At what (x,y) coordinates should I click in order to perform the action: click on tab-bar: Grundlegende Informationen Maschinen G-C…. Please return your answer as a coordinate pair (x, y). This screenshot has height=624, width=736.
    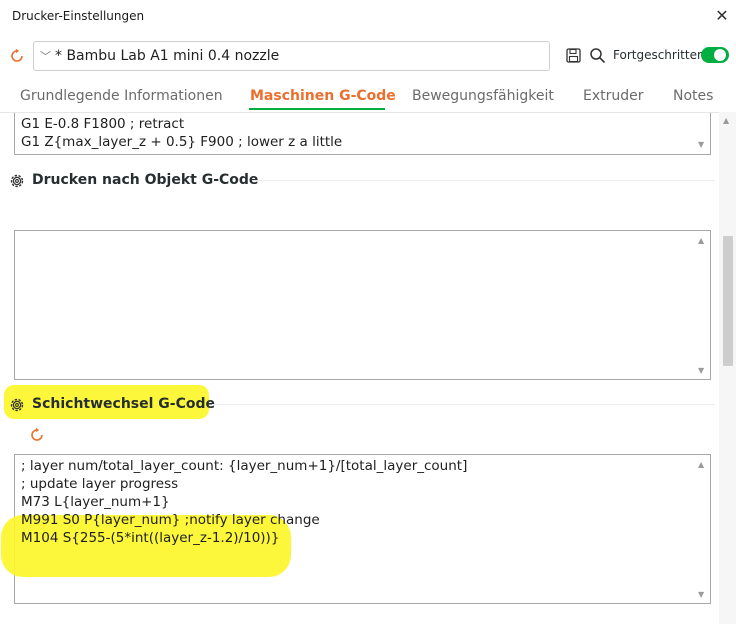
    Looking at the image, I should click on (368, 96).